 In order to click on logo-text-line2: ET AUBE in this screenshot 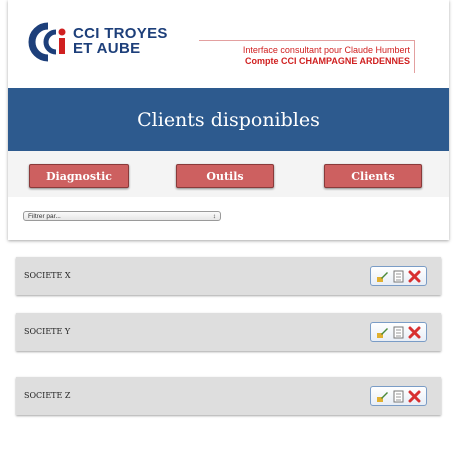, I will do `click(107, 48)`.